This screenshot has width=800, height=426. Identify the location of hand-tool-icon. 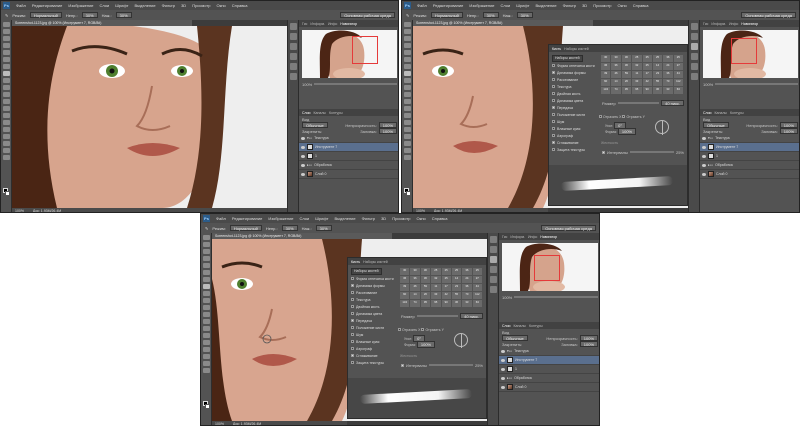
(6, 150).